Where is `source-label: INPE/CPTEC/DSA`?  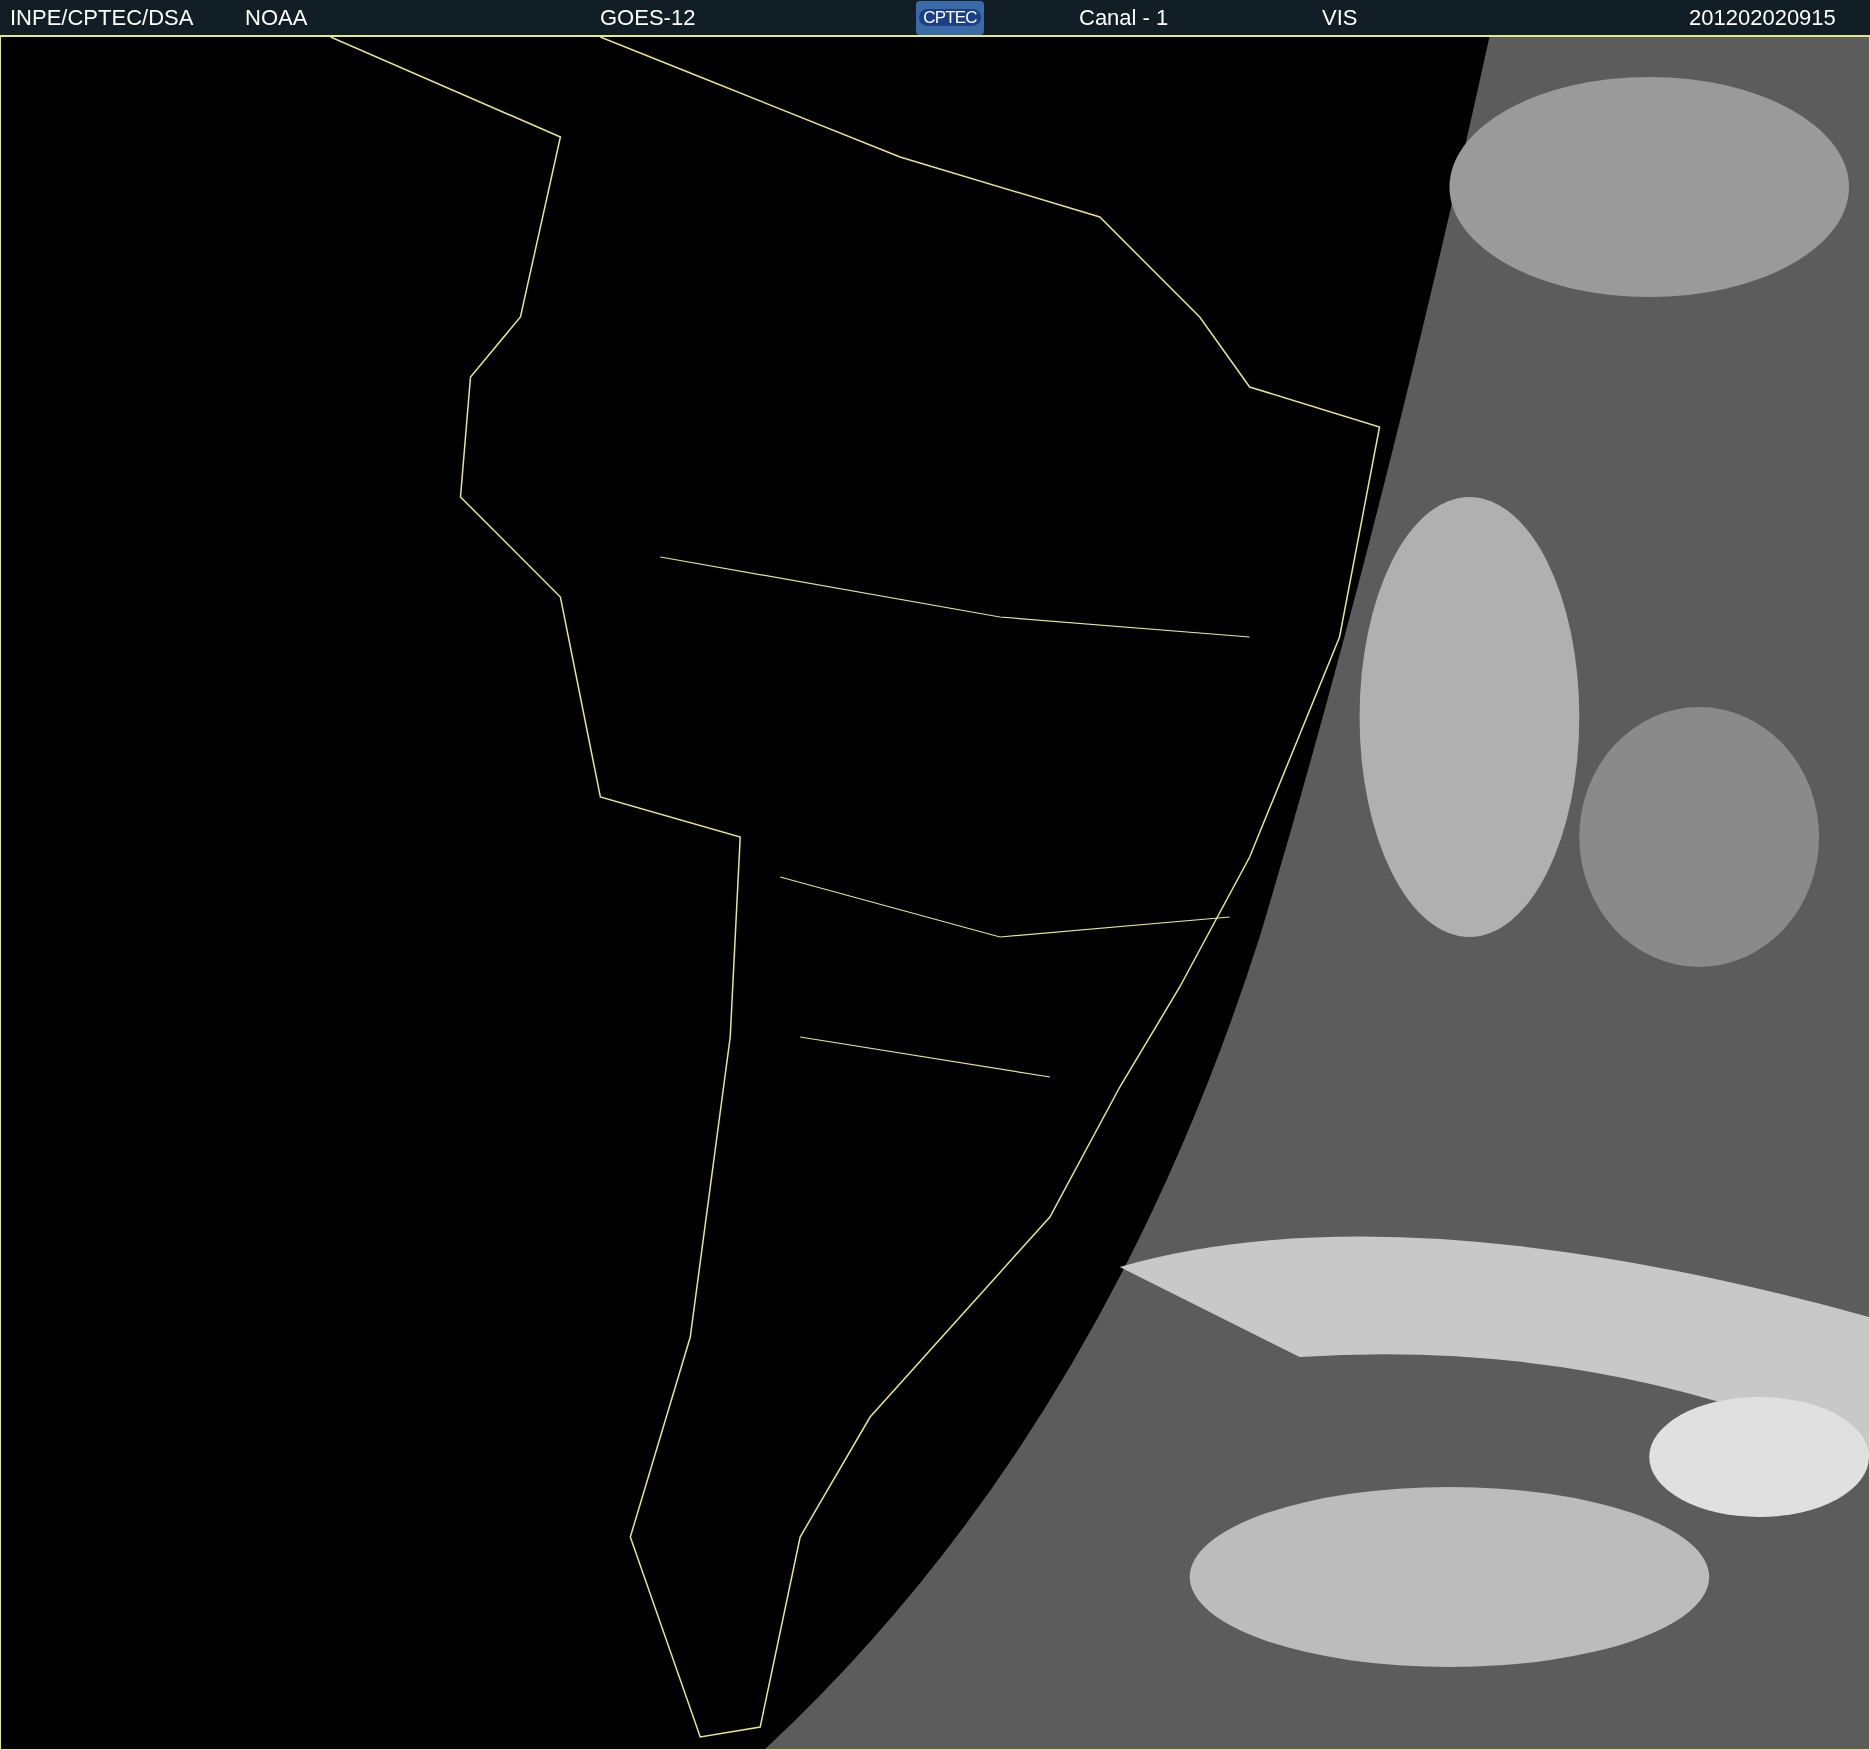 source-label: INPE/CPTEC/DSA is located at coordinates (102, 17).